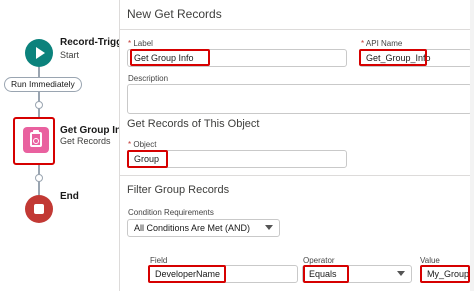  Describe the element at coordinates (174, 14) in the screenshot. I see `panel-title: New Get Records` at that location.